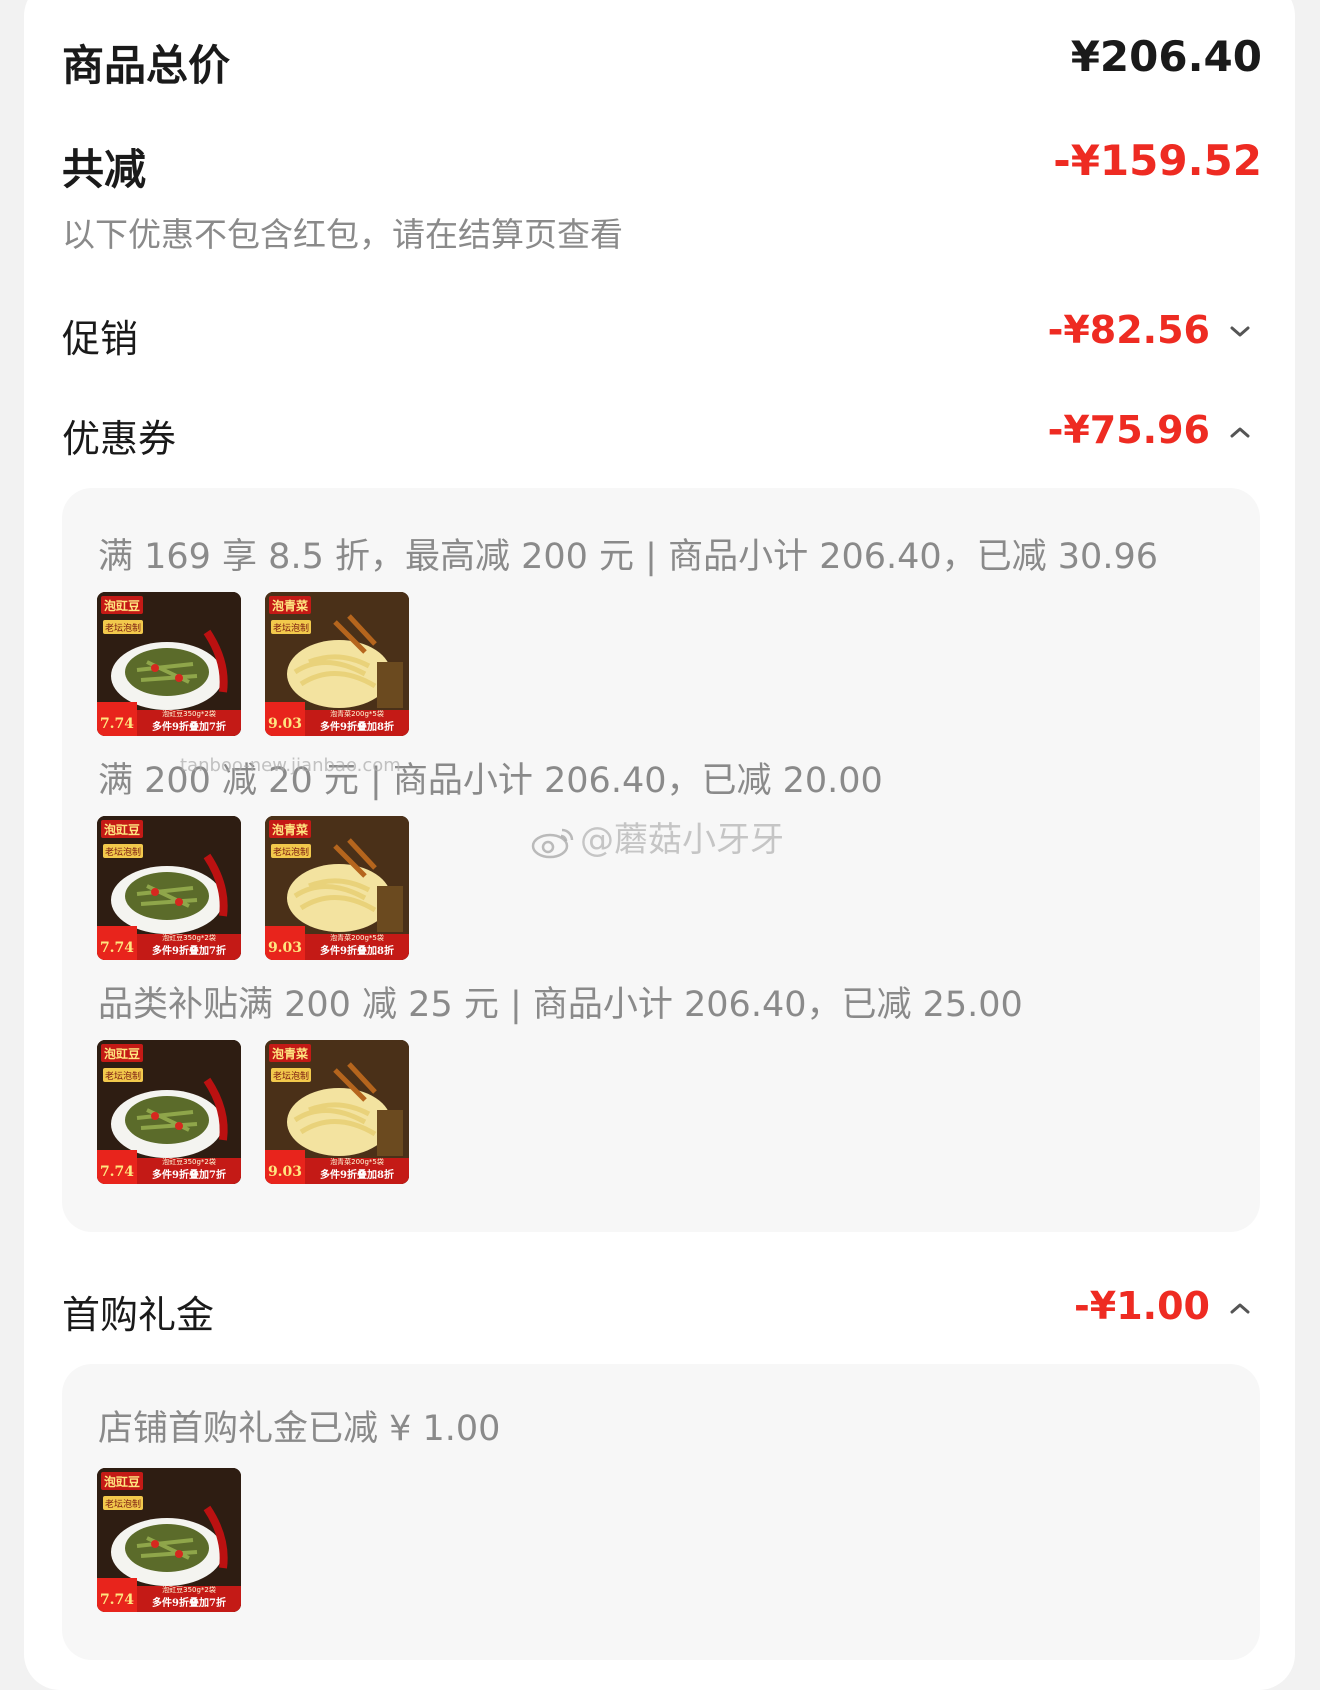 This screenshot has height=1690, width=1320. Describe the element at coordinates (146, 65) in the screenshot. I see `total-price-label: 商品总价` at that location.